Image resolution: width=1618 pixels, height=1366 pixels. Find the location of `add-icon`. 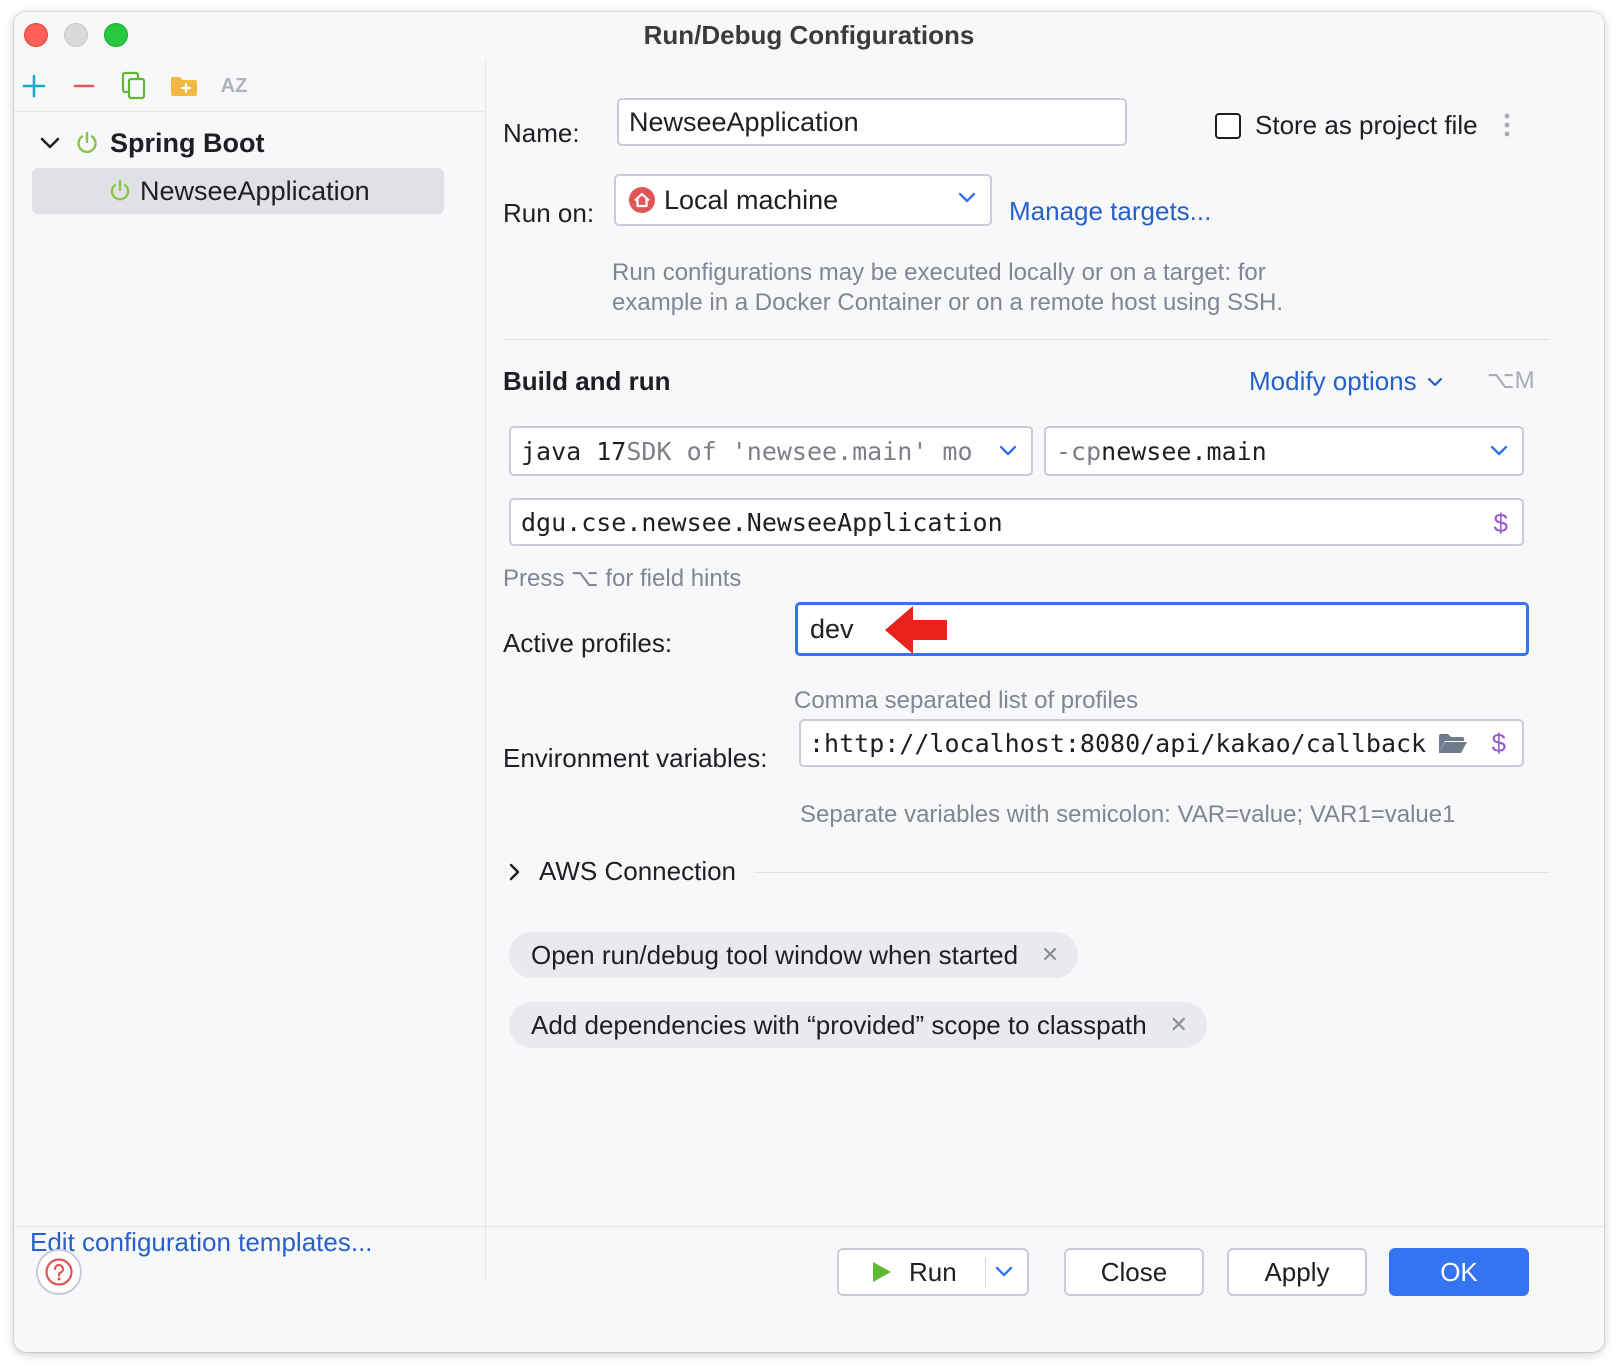

add-icon is located at coordinates (34, 86).